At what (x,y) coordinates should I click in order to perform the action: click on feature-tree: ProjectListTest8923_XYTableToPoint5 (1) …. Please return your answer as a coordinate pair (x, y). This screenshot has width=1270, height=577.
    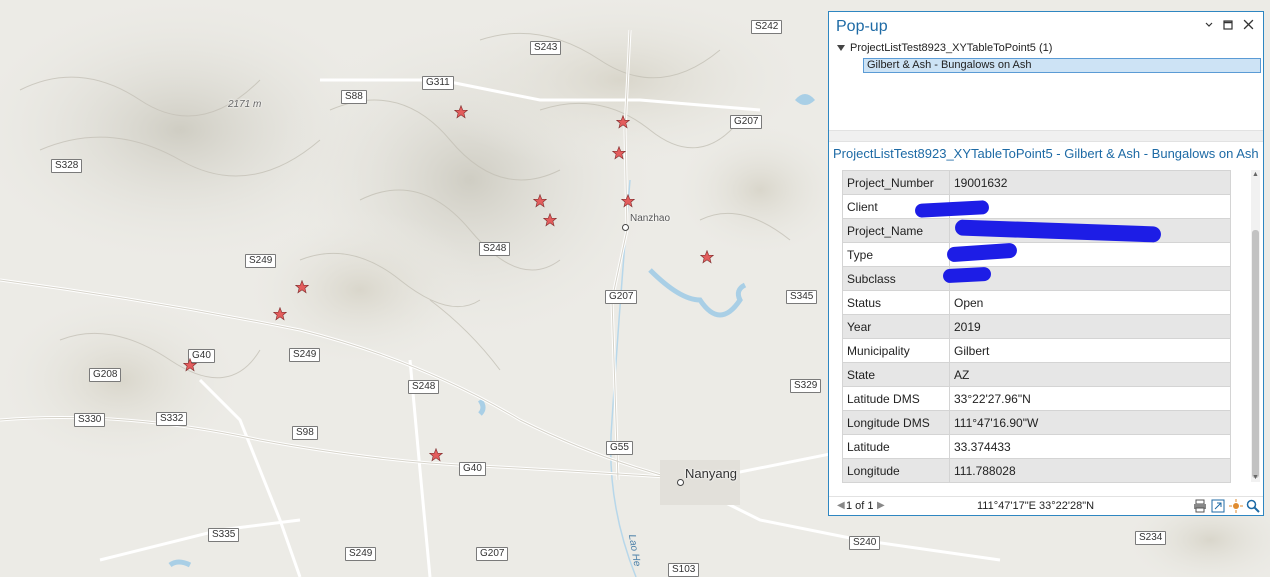
    Looking at the image, I should click on (1047, 85).